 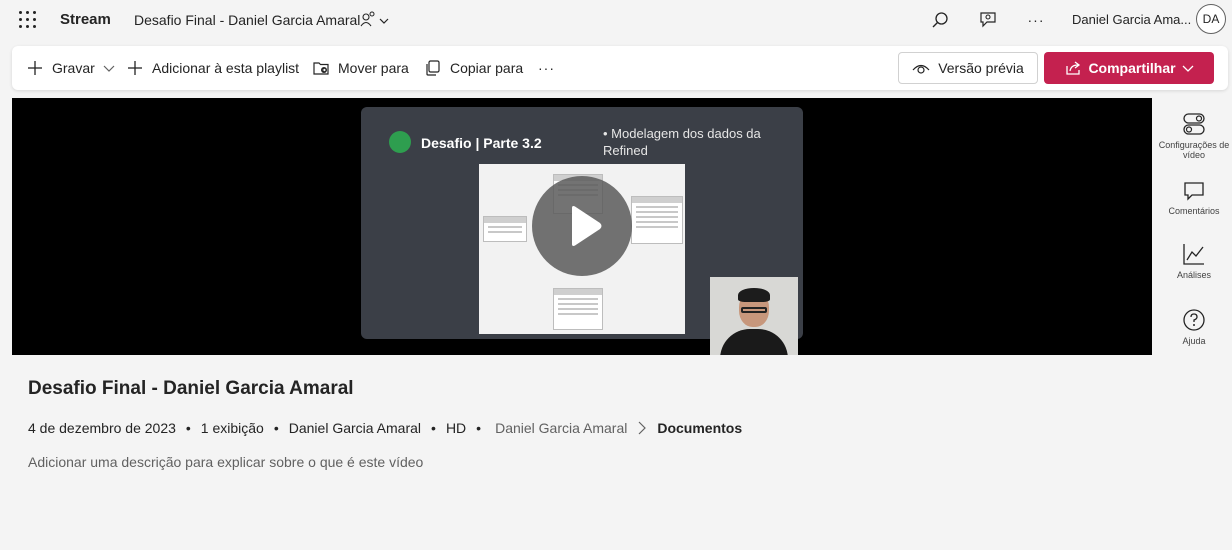 I want to click on video-settings-label: Configurações de vídeo, so click(x=1194, y=150).